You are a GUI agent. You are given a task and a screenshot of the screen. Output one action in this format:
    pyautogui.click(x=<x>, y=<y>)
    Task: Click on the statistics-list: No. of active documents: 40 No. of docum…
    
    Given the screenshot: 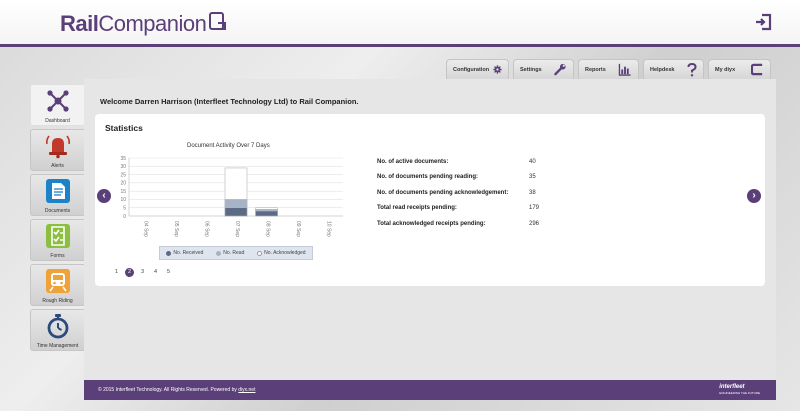 What is the action you would take?
    pyautogui.click(x=458, y=193)
    